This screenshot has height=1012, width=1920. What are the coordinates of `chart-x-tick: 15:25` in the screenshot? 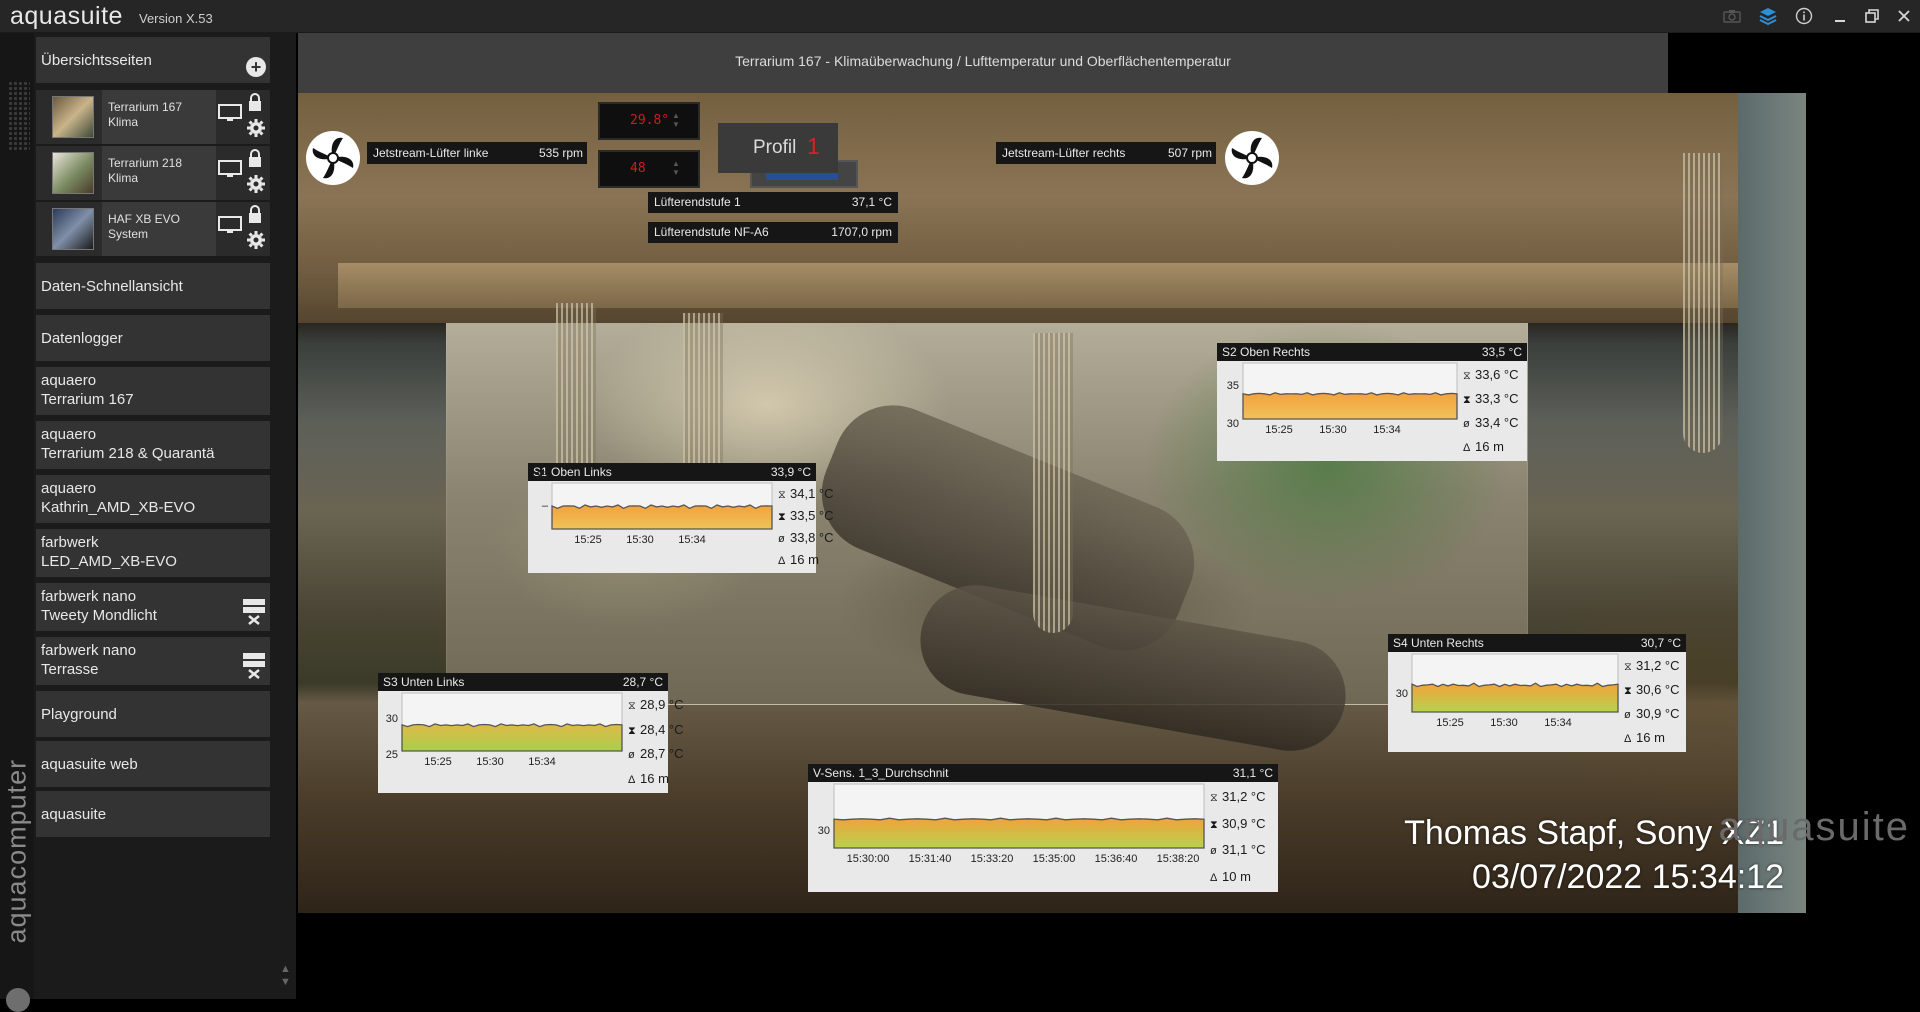 It's located at (588, 540).